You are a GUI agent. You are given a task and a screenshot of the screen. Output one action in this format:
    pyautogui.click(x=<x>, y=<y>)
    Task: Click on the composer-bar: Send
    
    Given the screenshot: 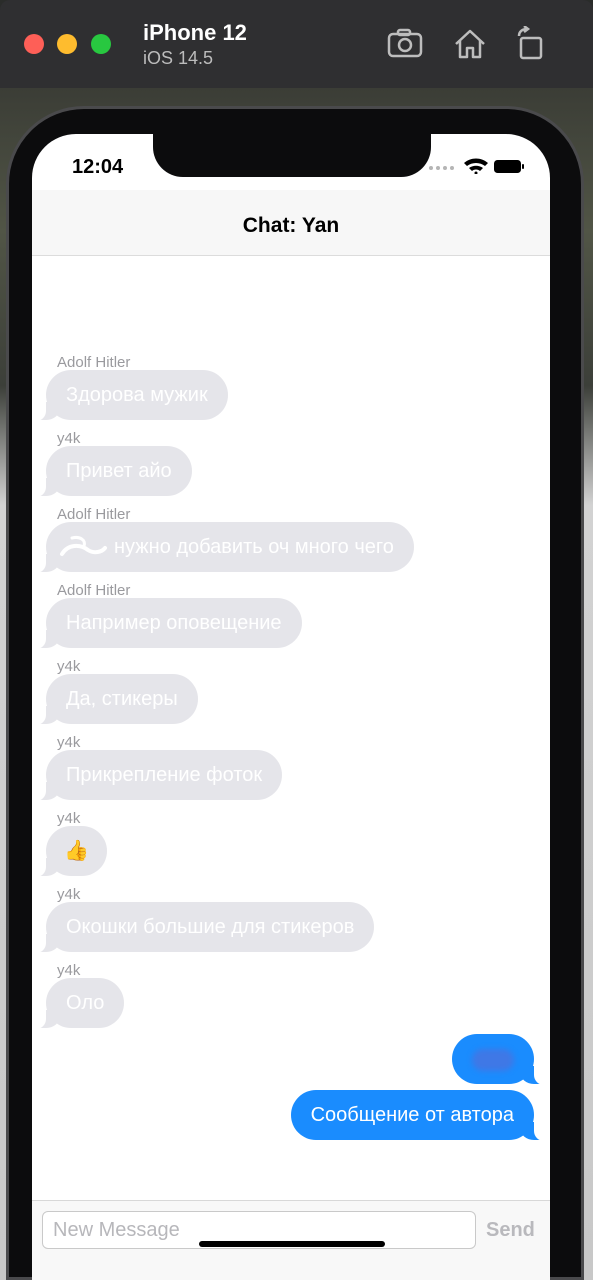 What is the action you would take?
    pyautogui.click(x=291, y=1240)
    